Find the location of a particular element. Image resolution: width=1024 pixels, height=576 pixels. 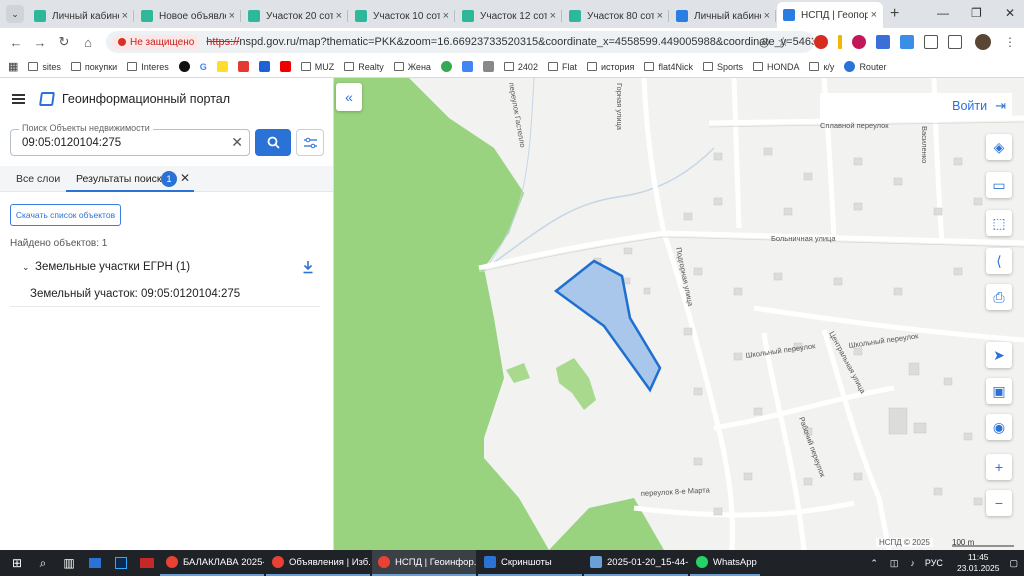

extension-opera-icon is located at coordinates (821, 42).